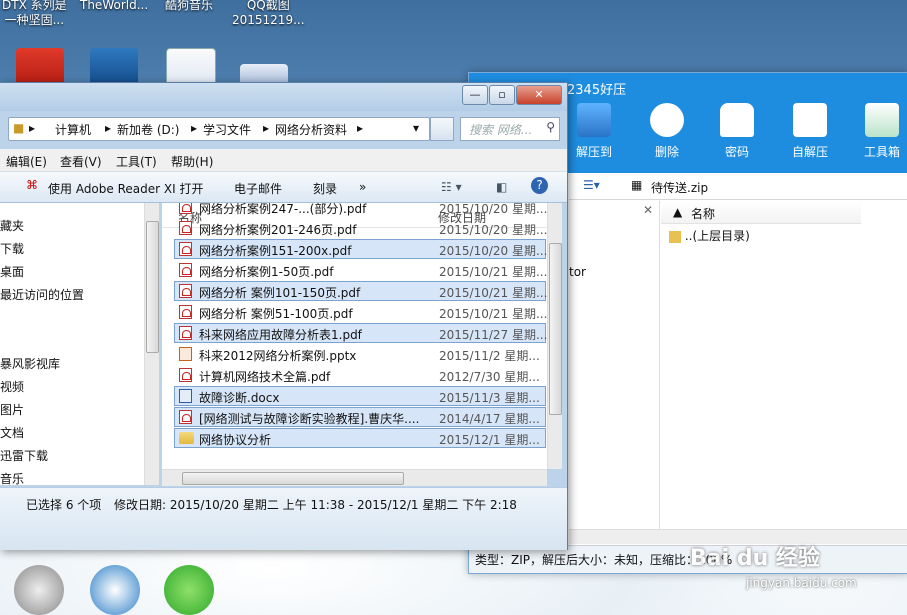 This screenshot has width=907, height=615. Describe the element at coordinates (152, 287) in the screenshot. I see `nav-scroll-thumb` at that location.